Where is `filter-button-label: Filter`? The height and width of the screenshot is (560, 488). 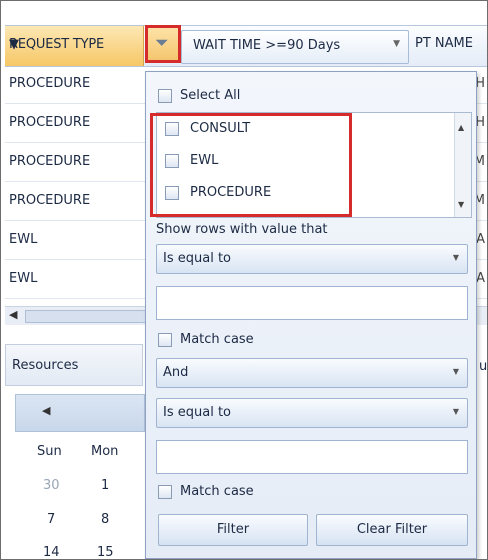 filter-button-label: Filter is located at coordinates (233, 529).